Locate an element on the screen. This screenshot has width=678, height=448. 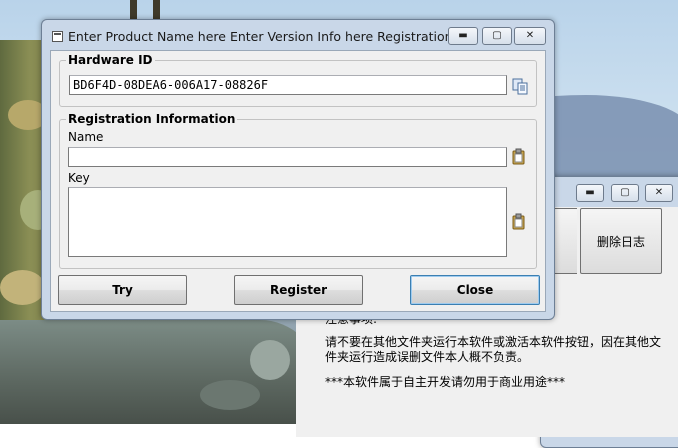
name-label: Name is located at coordinates (86, 137).